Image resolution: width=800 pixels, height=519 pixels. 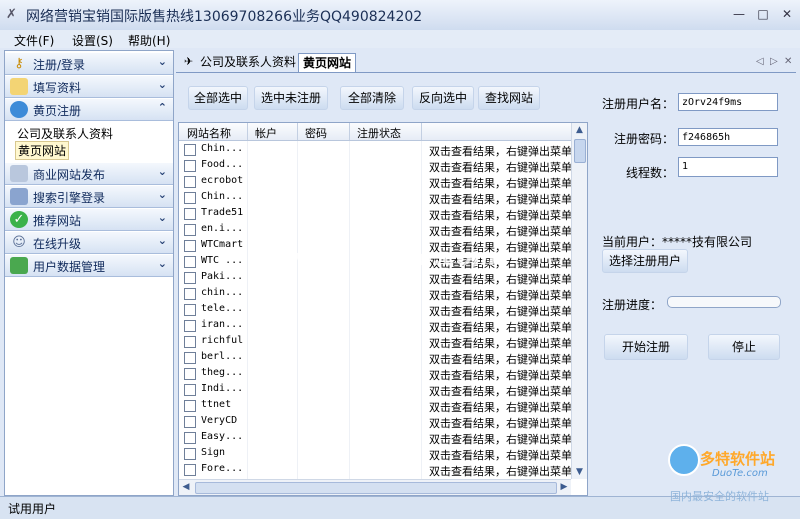 What do you see at coordinates (375, 438) in the screenshot?
I see `table-row: Easy... 双击查看结果，右键弹出菜单` at bounding box center [375, 438].